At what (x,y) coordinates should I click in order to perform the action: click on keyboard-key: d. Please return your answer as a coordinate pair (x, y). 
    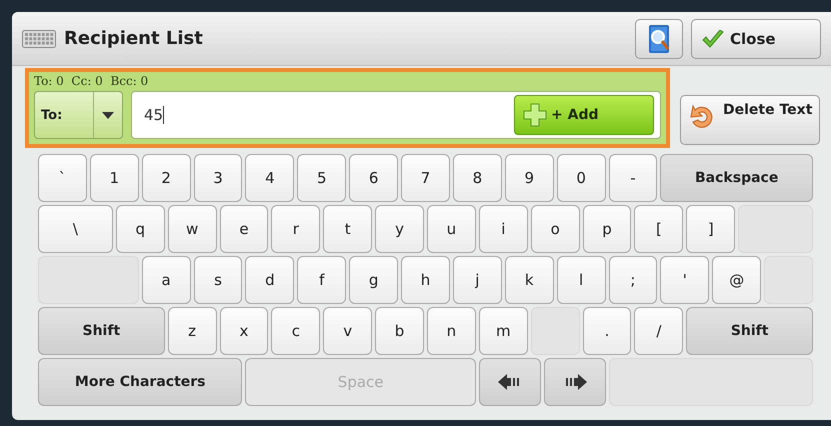
    Looking at the image, I should click on (269, 280).